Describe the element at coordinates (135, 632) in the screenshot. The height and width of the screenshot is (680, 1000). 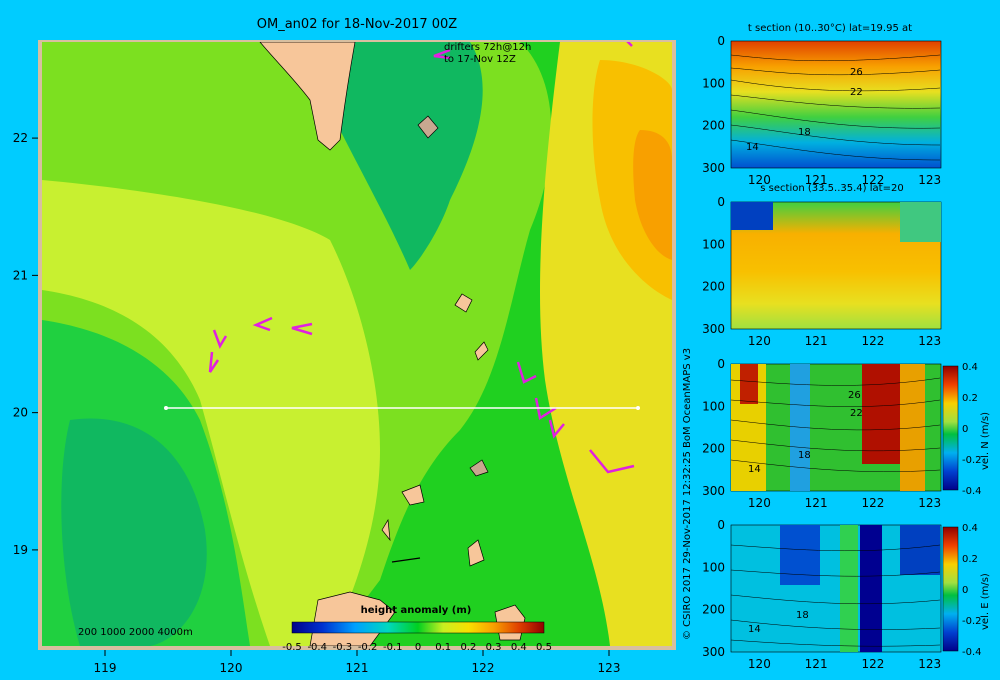
I see `scale-bar: 200 1000 2000 4000m` at that location.